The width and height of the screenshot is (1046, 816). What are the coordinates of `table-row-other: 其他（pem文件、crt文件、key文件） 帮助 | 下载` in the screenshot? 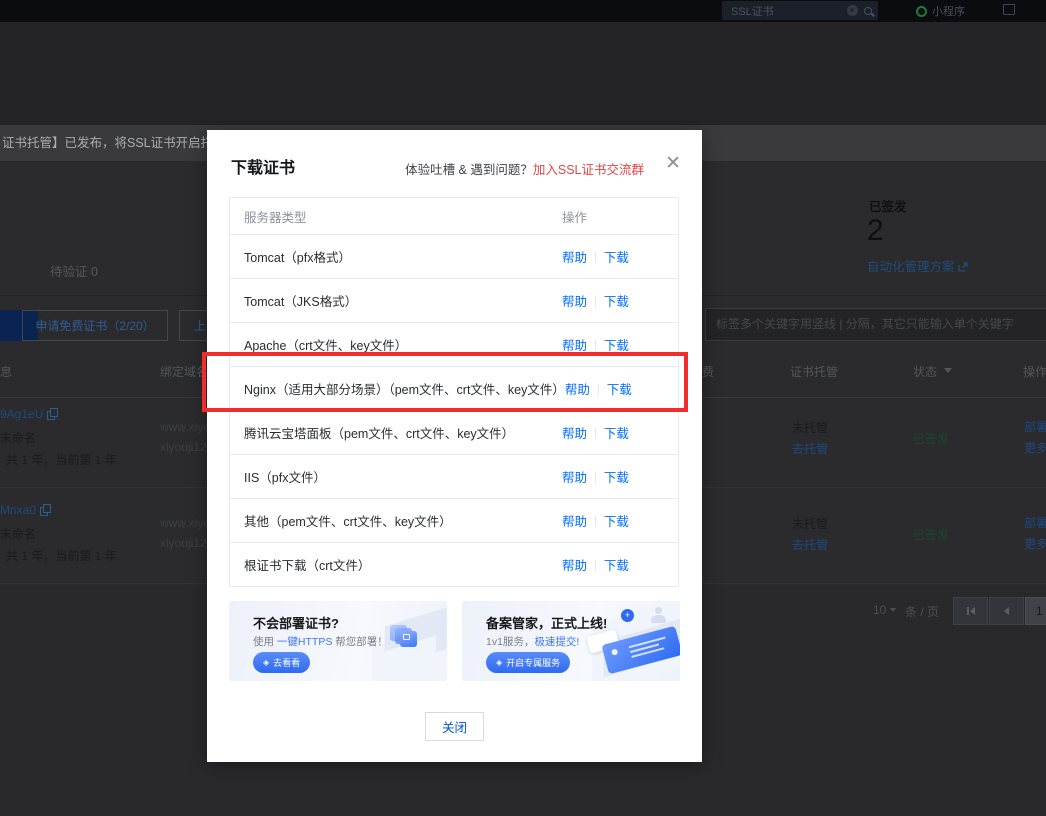 It's located at (454, 520).